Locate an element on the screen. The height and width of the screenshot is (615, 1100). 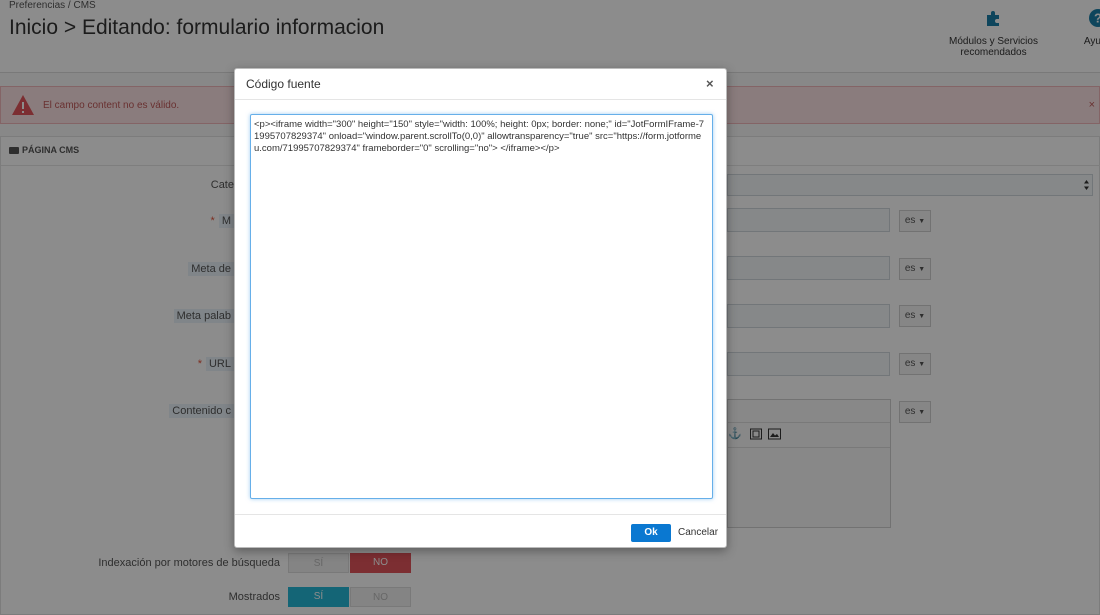
dialog-title: Código fuente is located at coordinates (283, 84).